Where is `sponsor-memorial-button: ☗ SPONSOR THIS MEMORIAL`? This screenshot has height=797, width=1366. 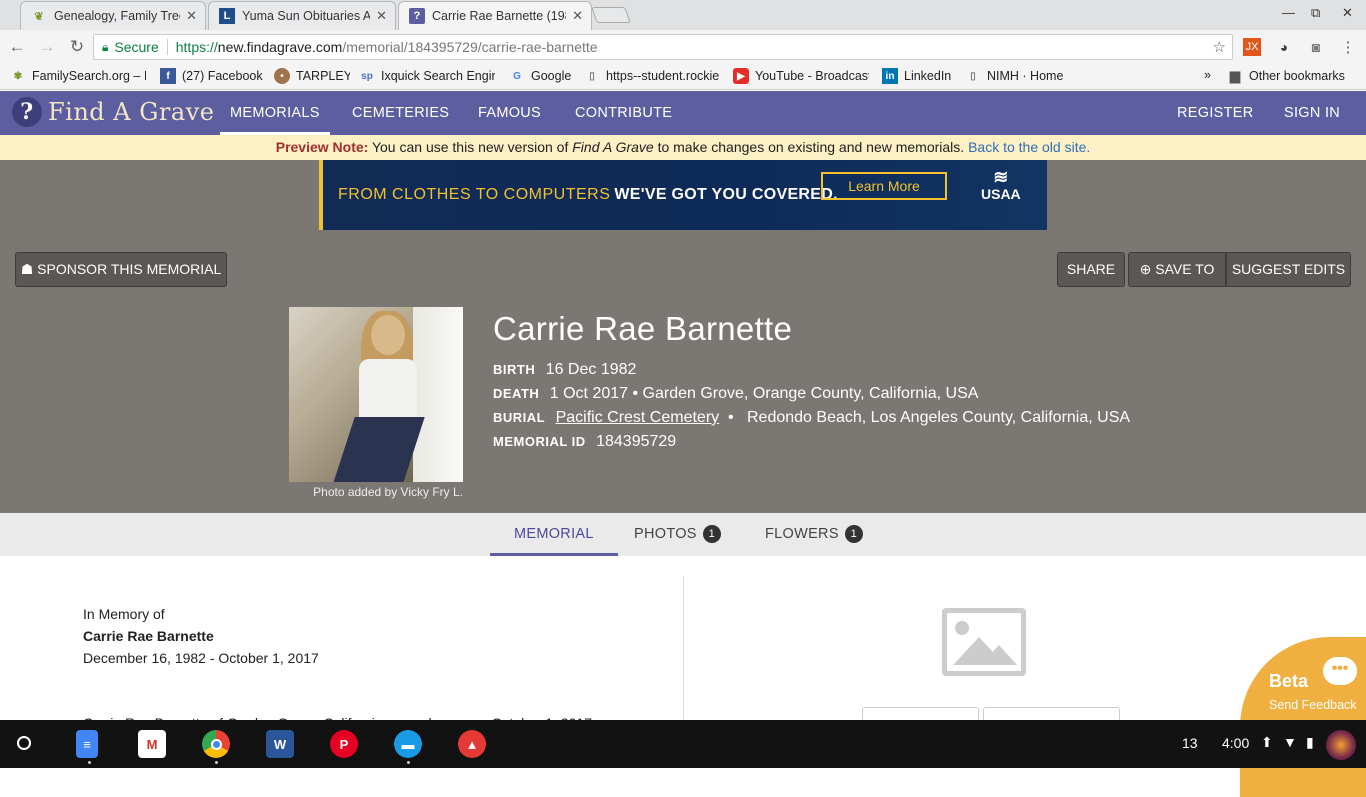
sponsor-memorial-button: ☗ SPONSOR THIS MEMORIAL is located at coordinates (121, 269).